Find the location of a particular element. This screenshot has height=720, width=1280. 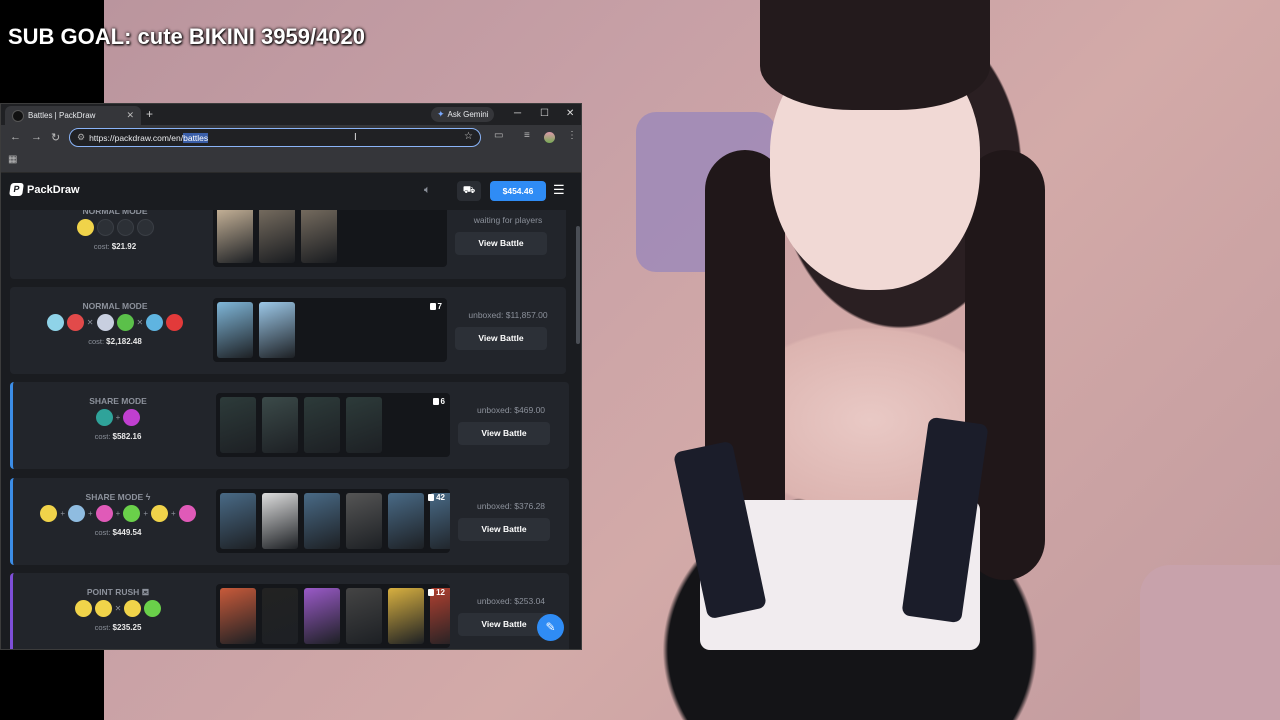

pack-count: 7 is located at coordinates (435, 306).